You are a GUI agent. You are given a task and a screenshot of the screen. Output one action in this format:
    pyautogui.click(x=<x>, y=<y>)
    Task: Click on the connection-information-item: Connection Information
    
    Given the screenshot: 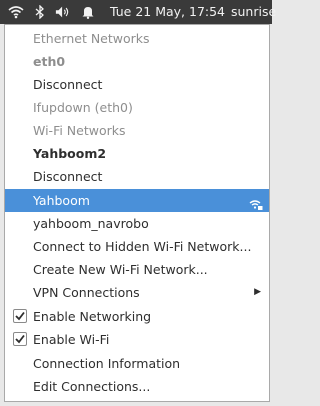 What is the action you would take?
    pyautogui.click(x=137, y=363)
    